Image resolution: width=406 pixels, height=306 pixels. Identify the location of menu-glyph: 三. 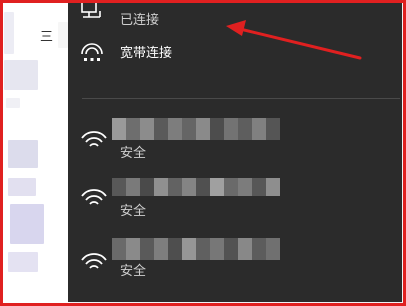
(47, 37).